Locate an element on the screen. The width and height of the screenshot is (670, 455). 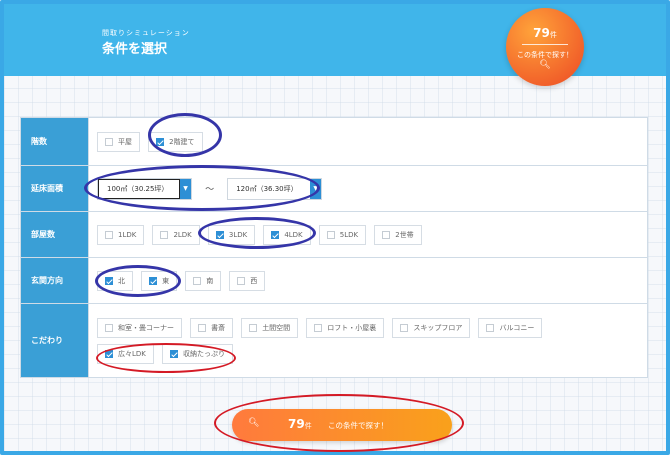
row-area: 延床面積 100㎡（30.25坪） ▼ 〜 120㎡（36.30坪） ▼ is located at coordinates (334, 188).